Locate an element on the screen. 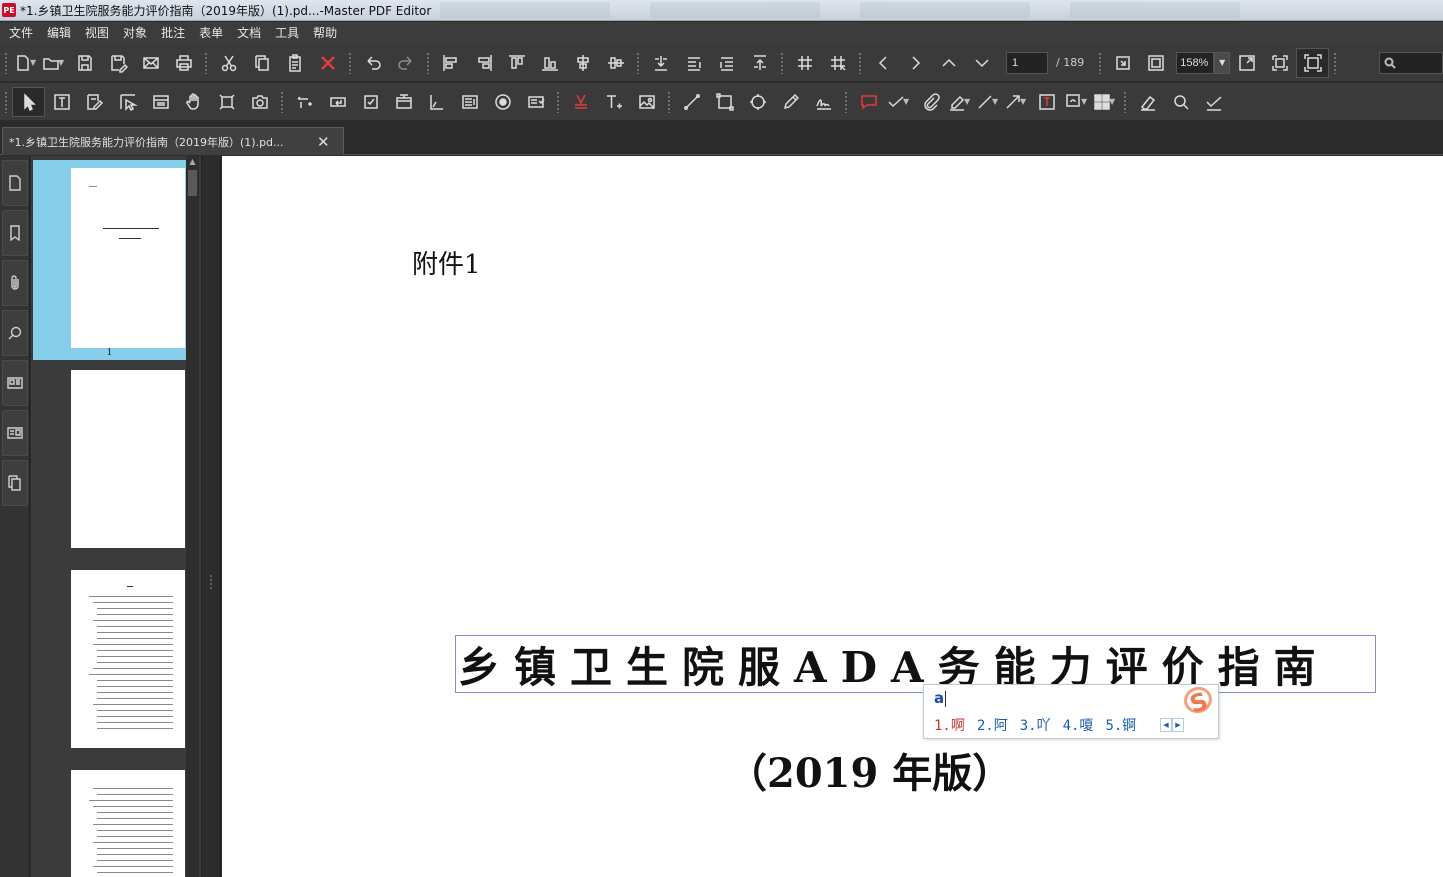 Image resolution: width=1443 pixels, height=877 pixels. menu-help: 帮助 is located at coordinates (325, 33).